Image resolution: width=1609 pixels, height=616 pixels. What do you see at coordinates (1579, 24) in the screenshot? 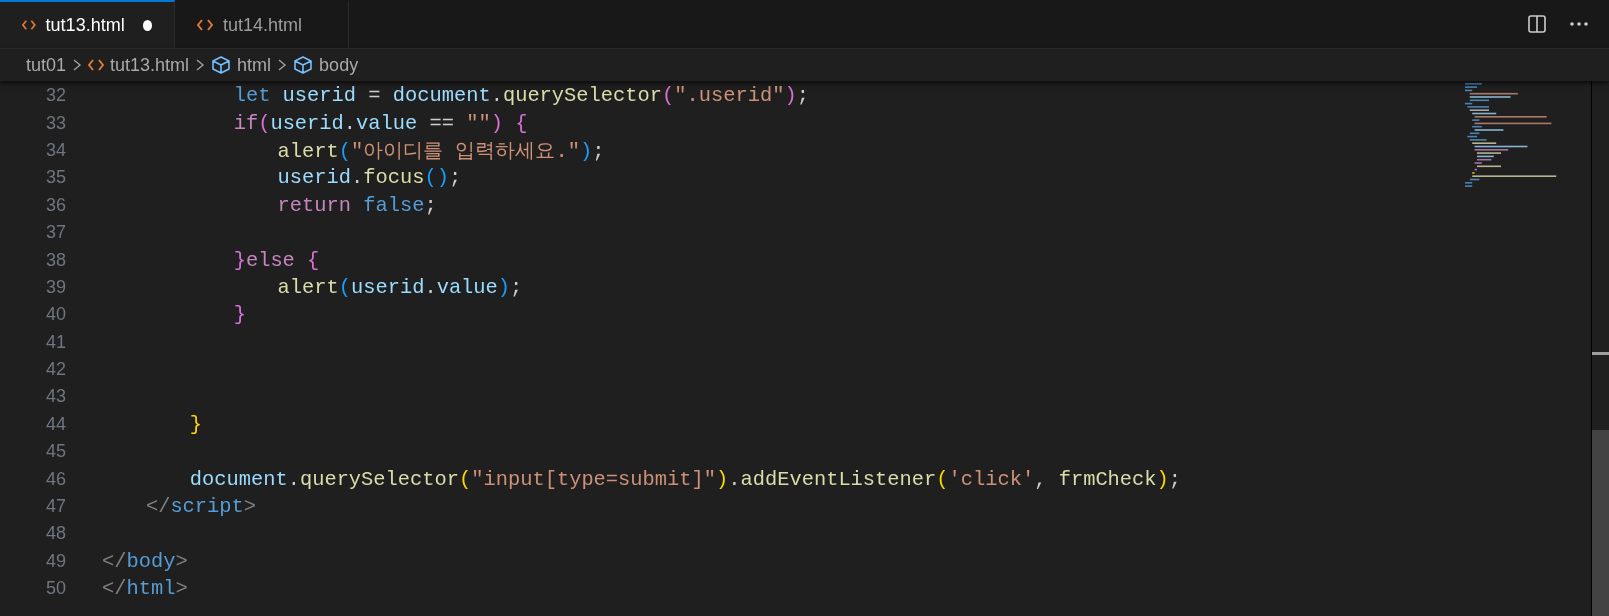
I see `more-icon` at bounding box center [1579, 24].